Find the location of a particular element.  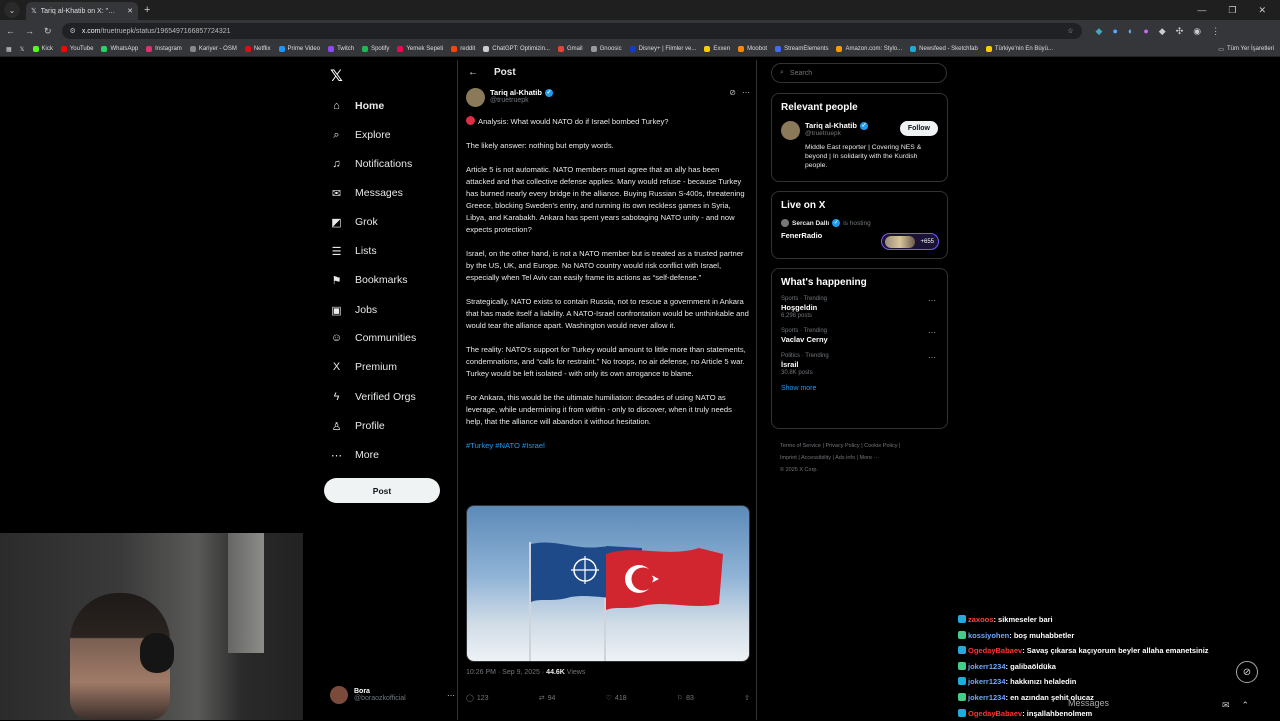

profile-icon: ◉ is located at coordinates (1197, 31).